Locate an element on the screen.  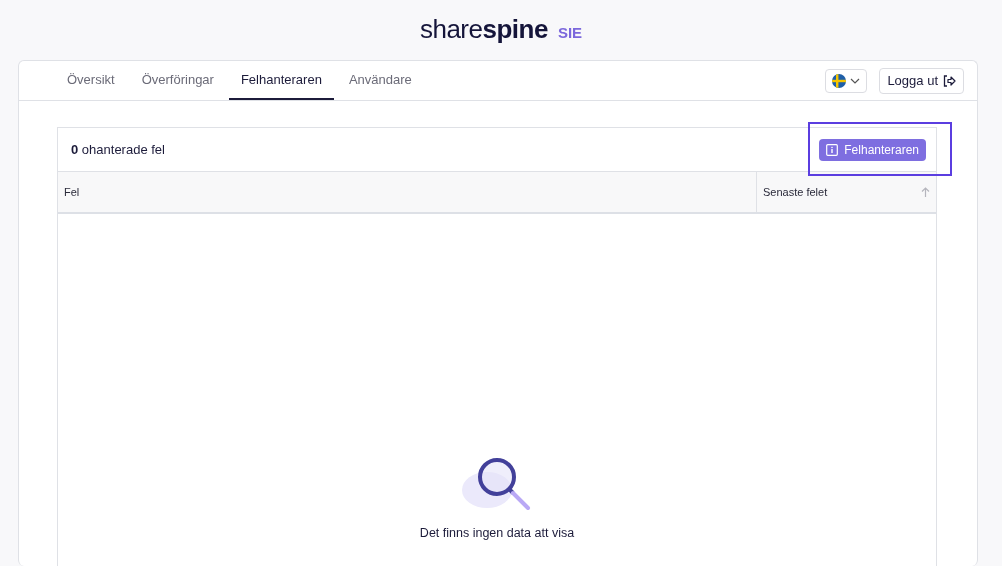
logout-icon is located at coordinates (949, 80).